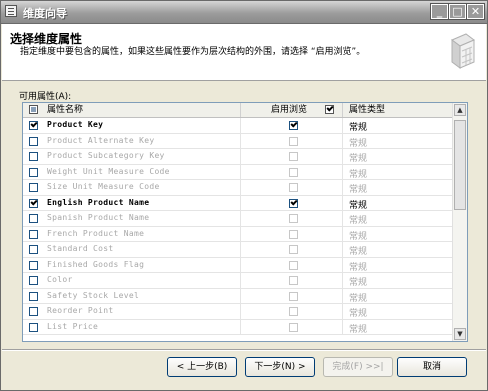  What do you see at coordinates (132, 265) in the screenshot?
I see `attribute-name-cell: Finished Goods Flag` at bounding box center [132, 265].